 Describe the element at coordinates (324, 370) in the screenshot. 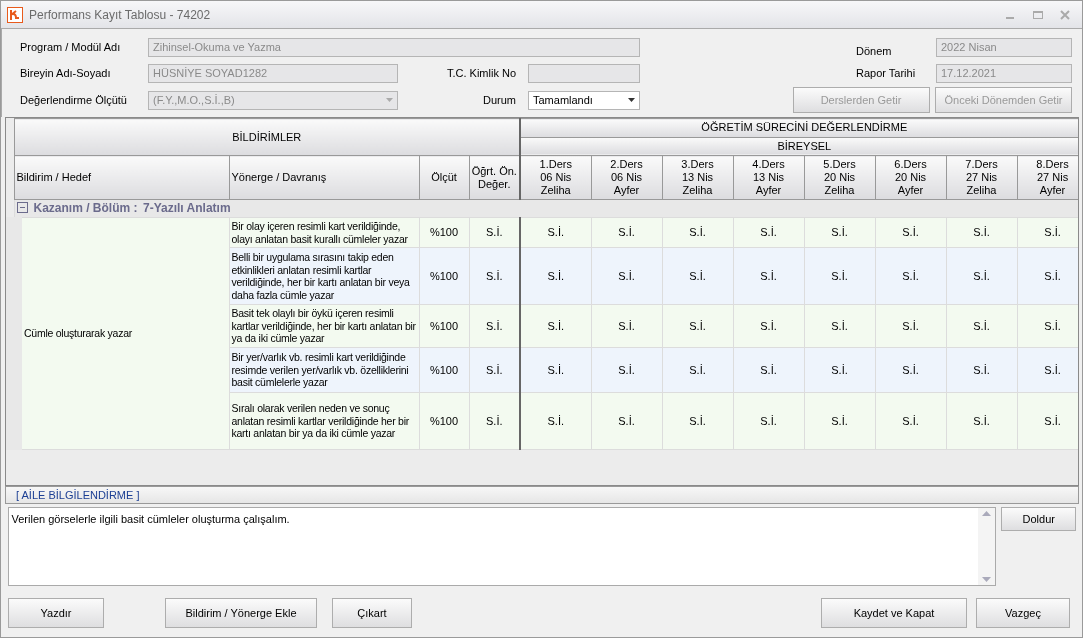

I see `table-cell: Bir yer/varlık vb. resimli kart verildiğinde resimde verilen yer/varlık vb. özelliklerini basit cümlelerle yazar` at that location.